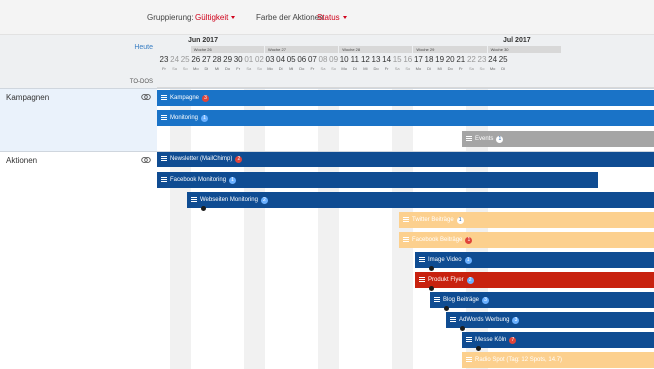  I want to click on day-number: 22, so click(471, 59).